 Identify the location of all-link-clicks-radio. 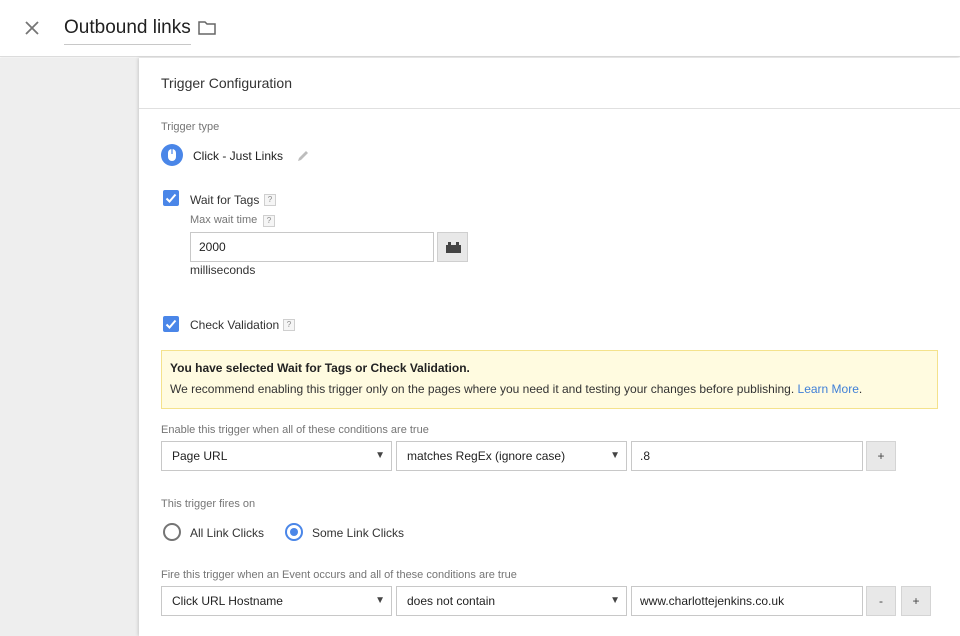
(172, 532).